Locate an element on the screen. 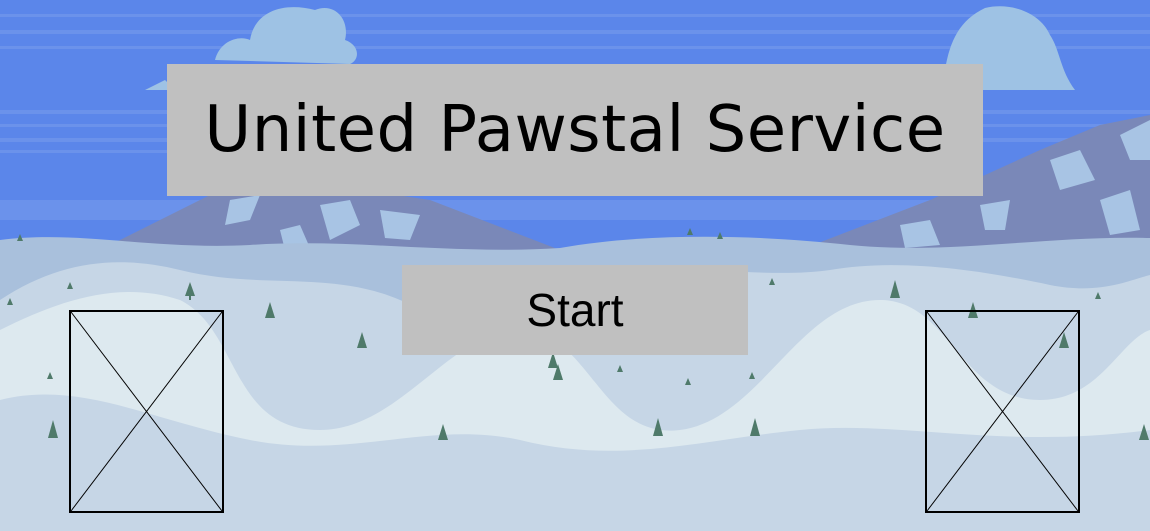  broken-image-placeholder-right is located at coordinates (1002, 411).